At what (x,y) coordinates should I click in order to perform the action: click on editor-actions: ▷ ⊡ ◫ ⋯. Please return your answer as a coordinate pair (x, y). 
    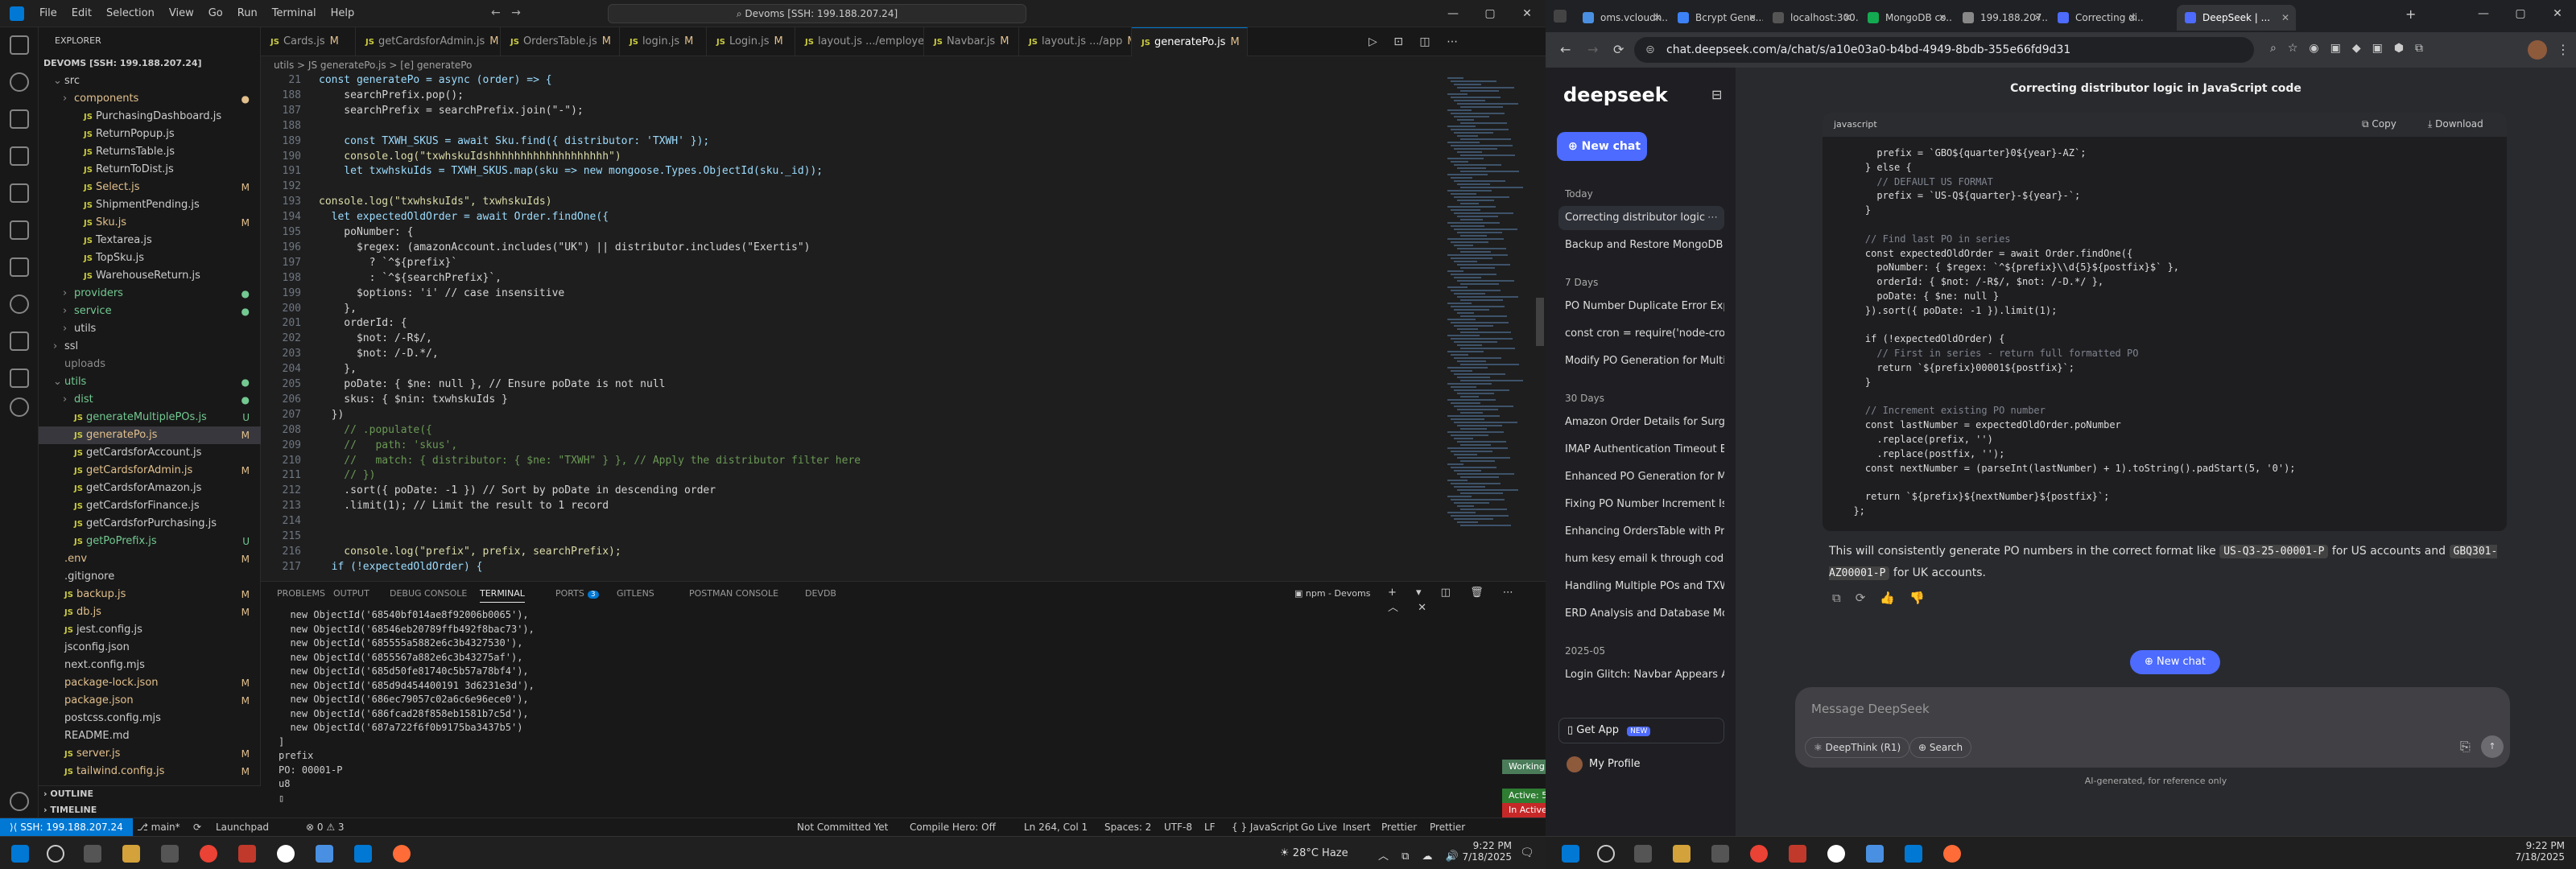
    Looking at the image, I should click on (1416, 41).